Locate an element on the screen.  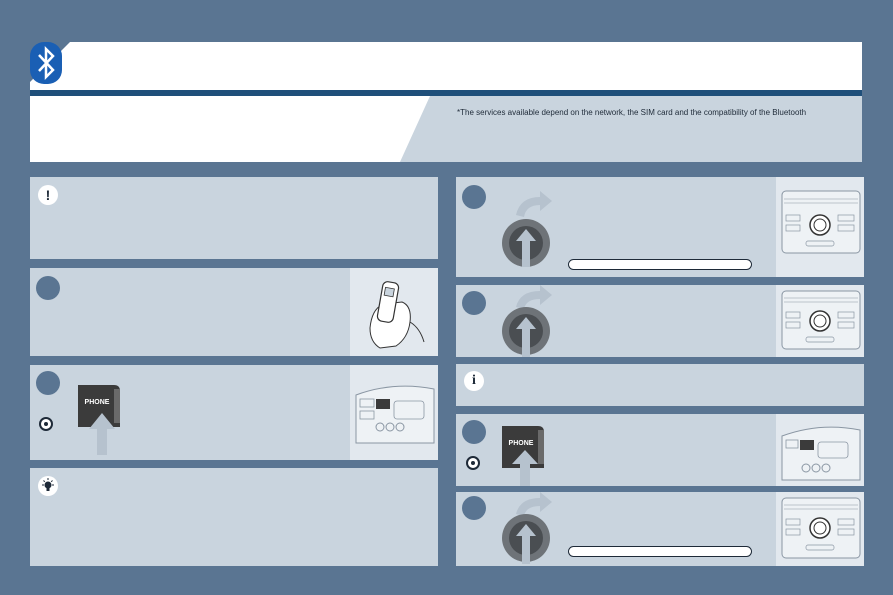
mobile-phone-illustration is located at coordinates (394, 312).